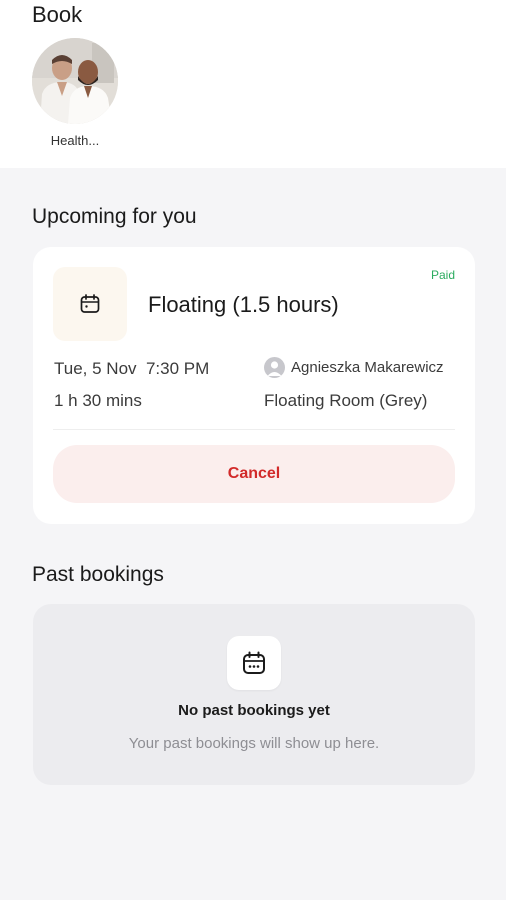  I want to click on booking-icon-tile, so click(90, 304).